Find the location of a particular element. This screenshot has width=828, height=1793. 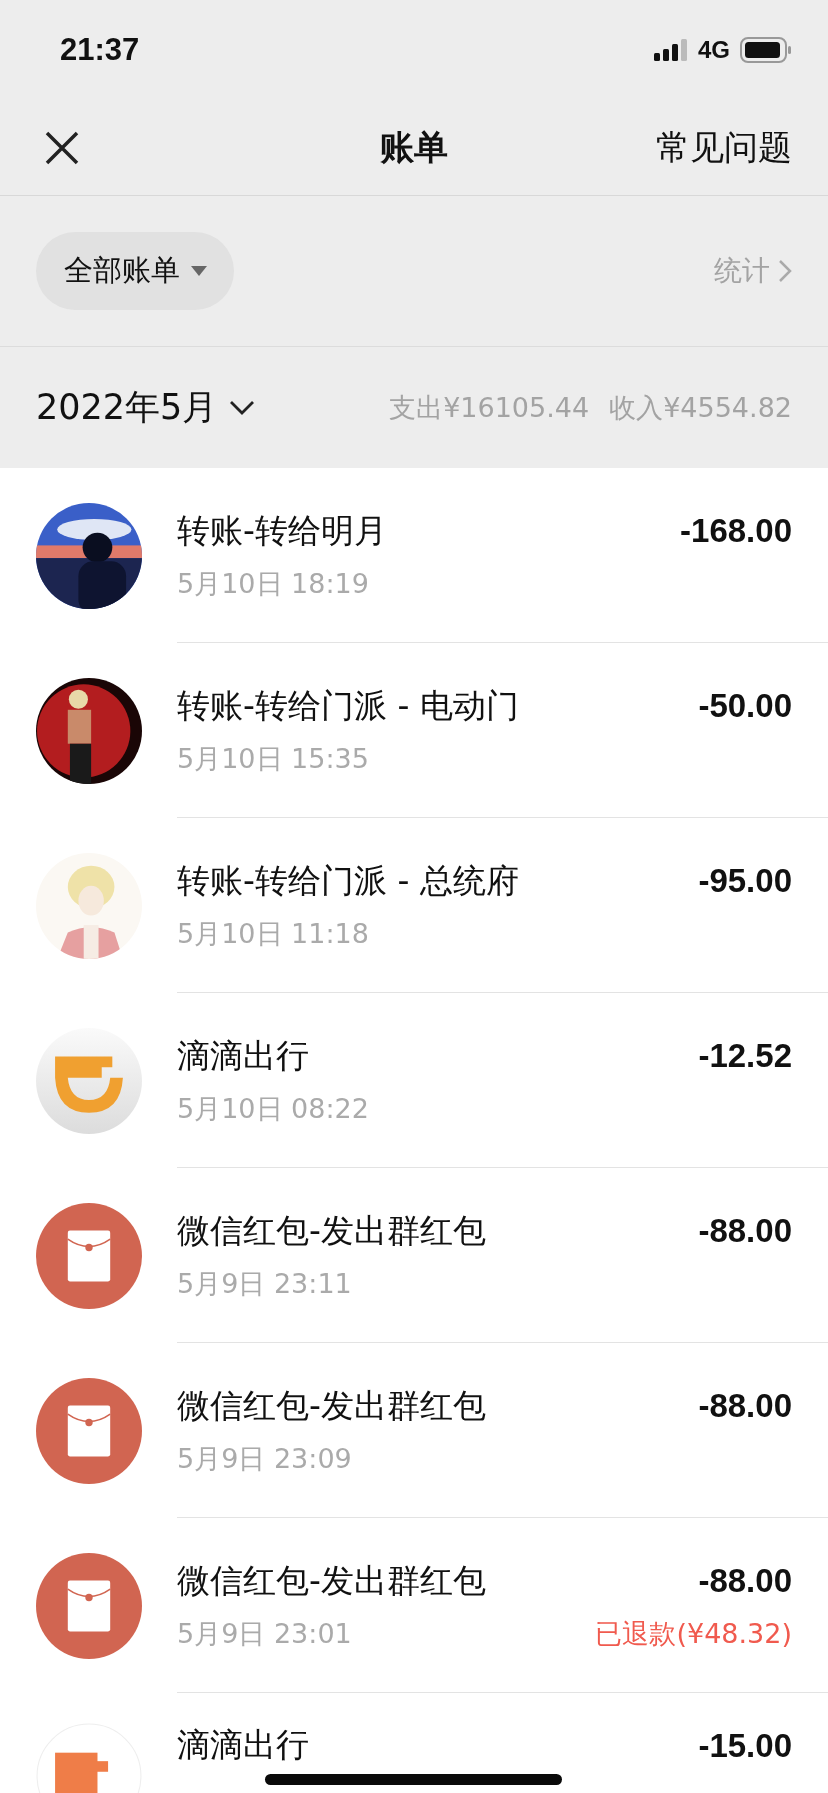

income-total: 收入¥4554.82 is located at coordinates (700, 407).